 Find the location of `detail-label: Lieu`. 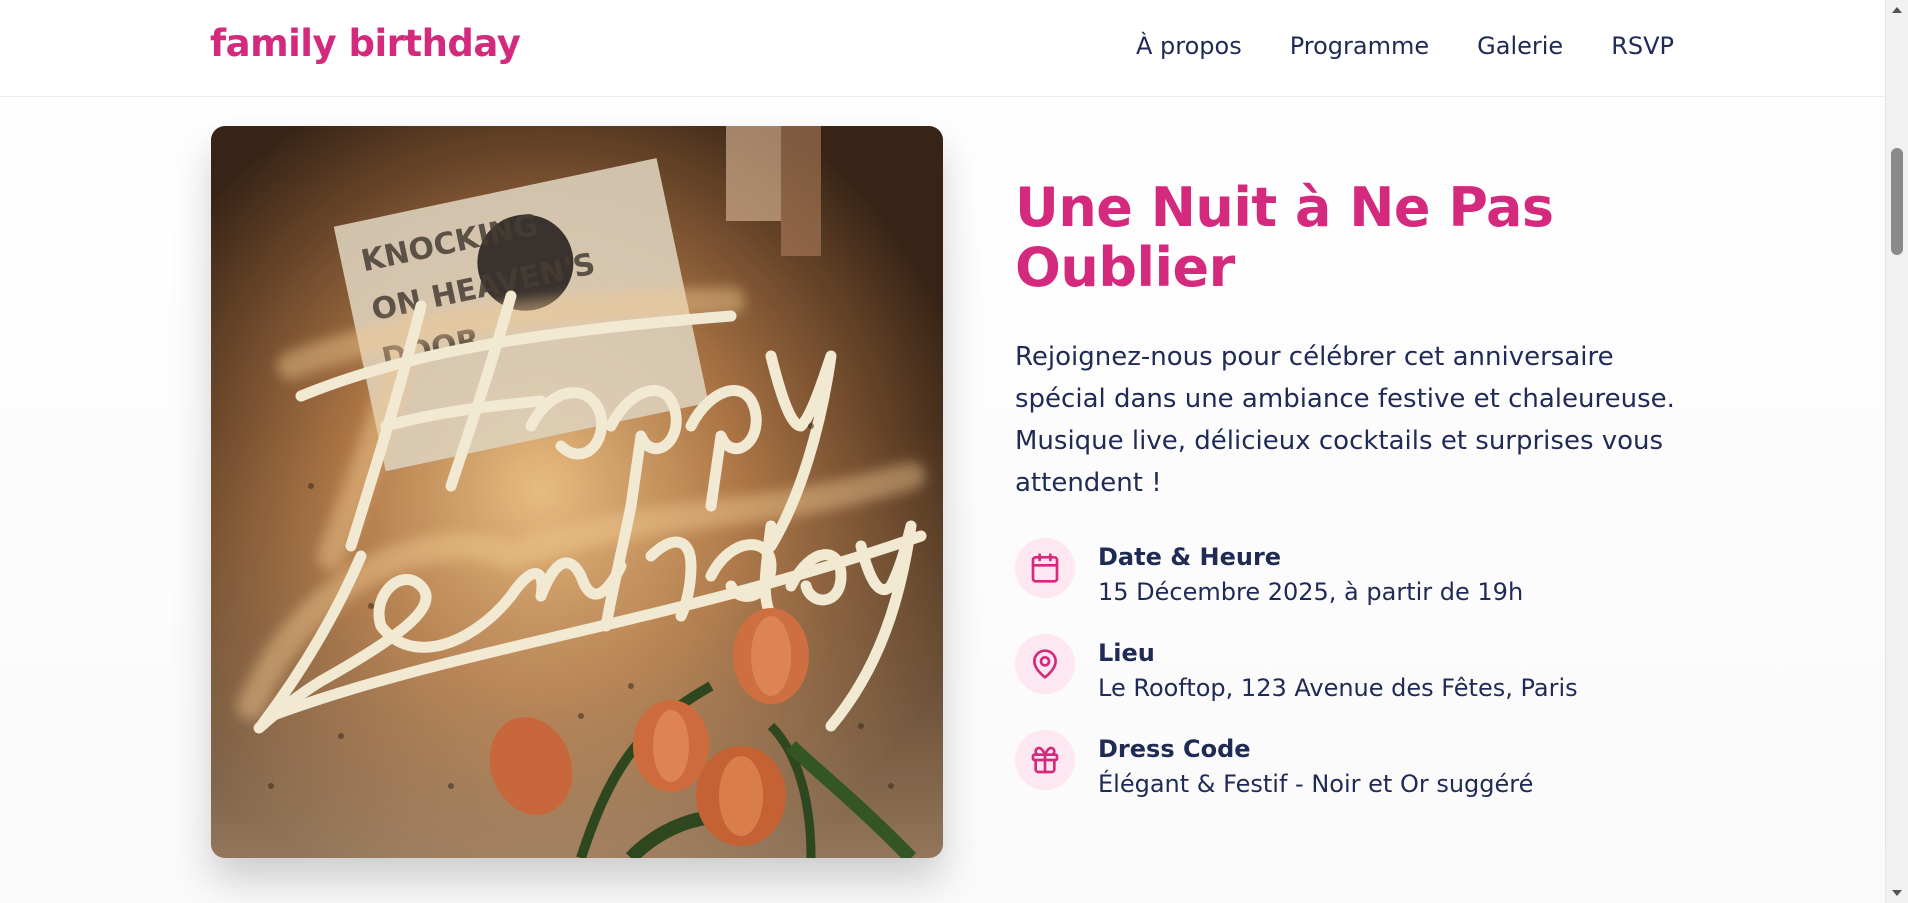

detail-label: Lieu is located at coordinates (1126, 653).